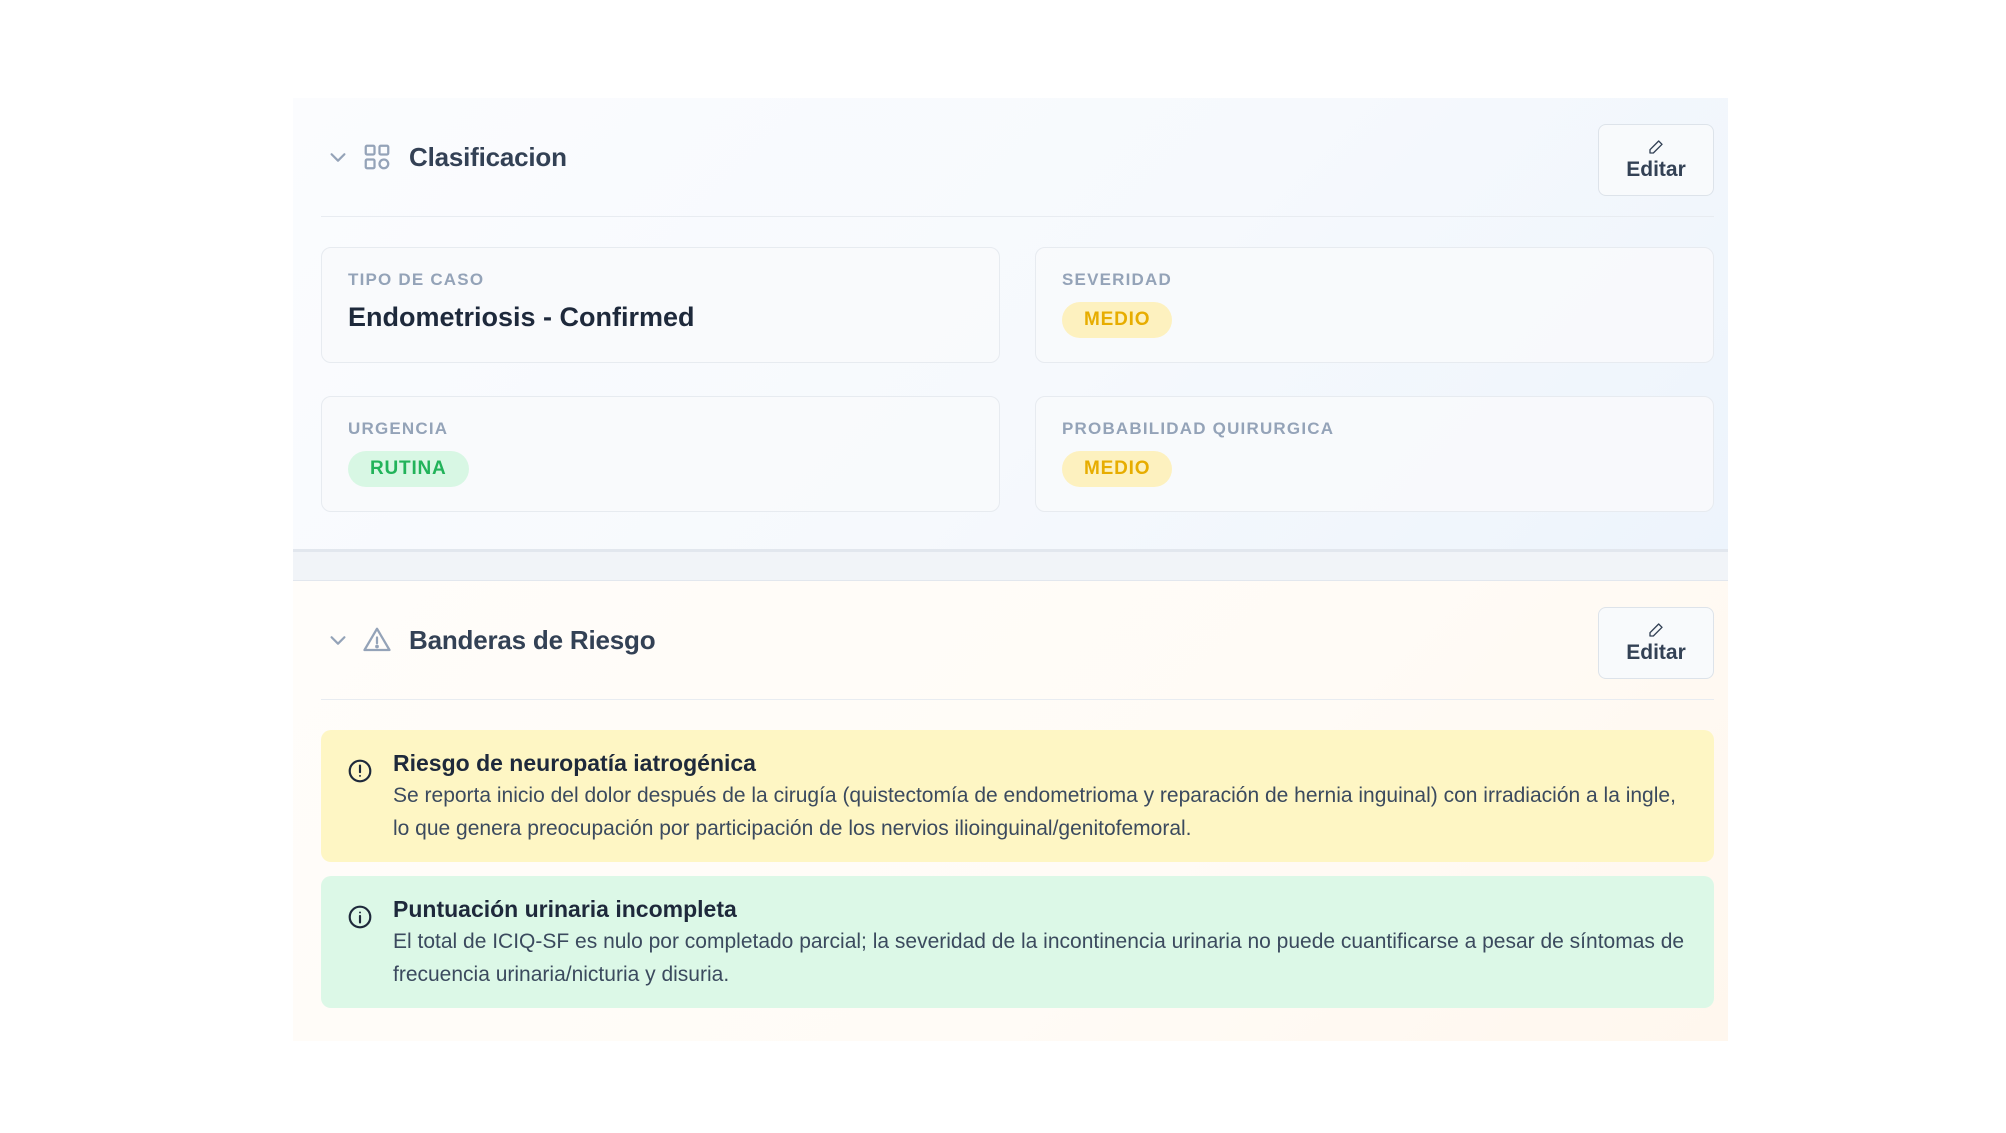 Image resolution: width=2006 pixels, height=1133 pixels. I want to click on alert-title: Puntuación urinaria incompleta, so click(565, 909).